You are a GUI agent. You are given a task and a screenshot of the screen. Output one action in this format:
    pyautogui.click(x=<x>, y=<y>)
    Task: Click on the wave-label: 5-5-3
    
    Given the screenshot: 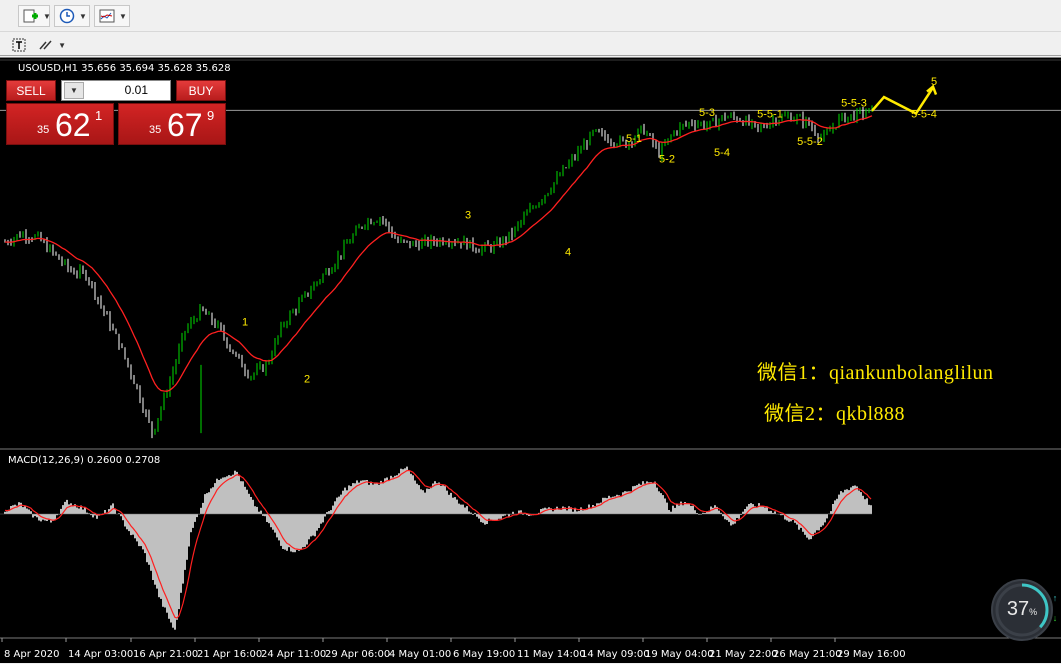 What is the action you would take?
    pyautogui.click(x=854, y=104)
    